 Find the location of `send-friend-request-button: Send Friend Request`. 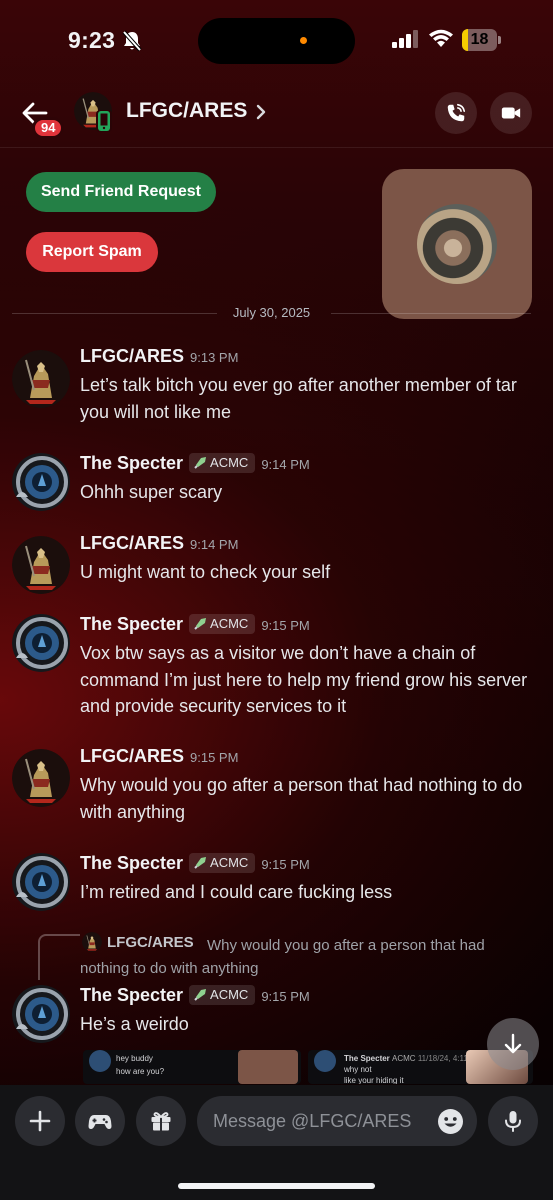

send-friend-request-button: Send Friend Request is located at coordinates (121, 192).